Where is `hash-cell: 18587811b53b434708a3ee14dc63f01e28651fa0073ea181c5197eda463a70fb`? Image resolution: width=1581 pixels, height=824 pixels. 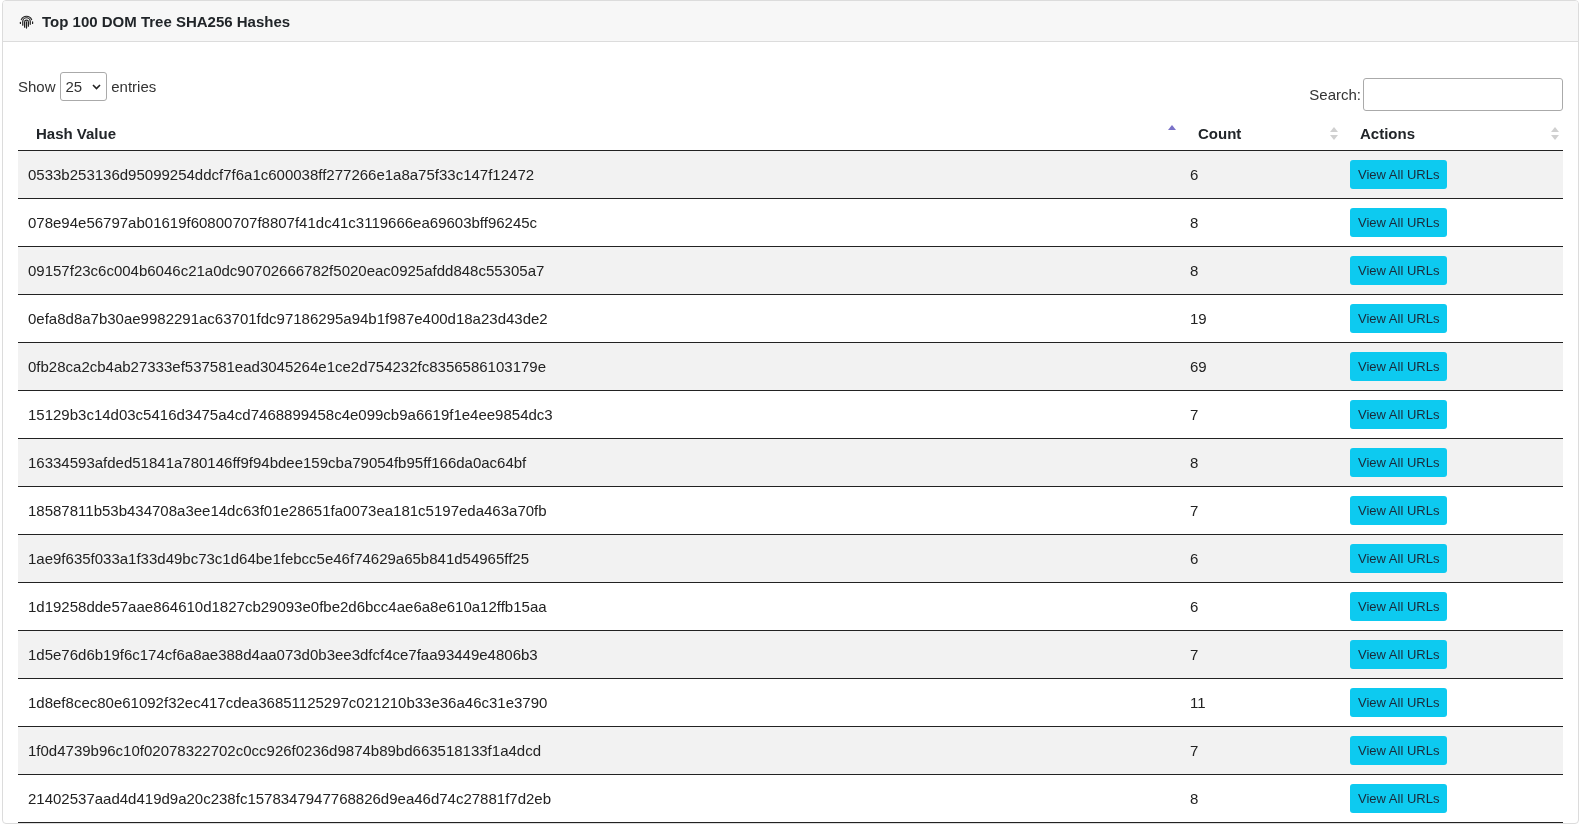
hash-cell: 18587811b53b434708a3ee14dc63f01e28651fa0073ea181c5197eda463a70fb is located at coordinates (599, 510).